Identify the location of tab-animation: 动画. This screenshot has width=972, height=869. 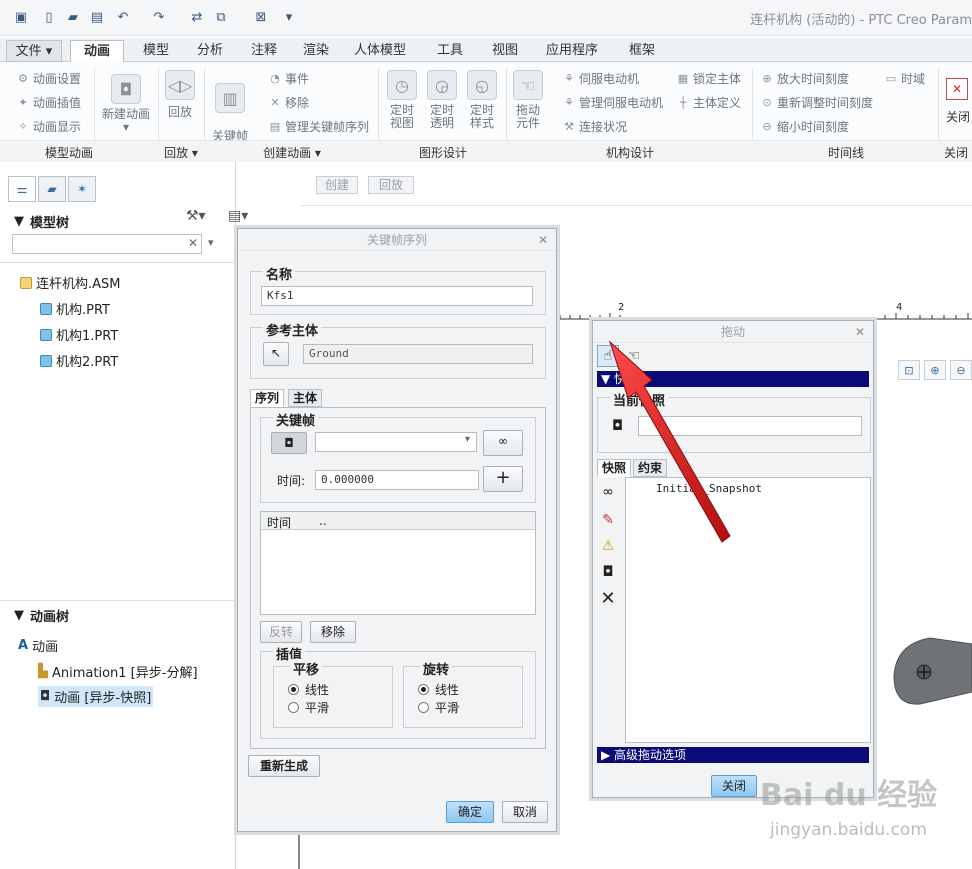
(97, 51).